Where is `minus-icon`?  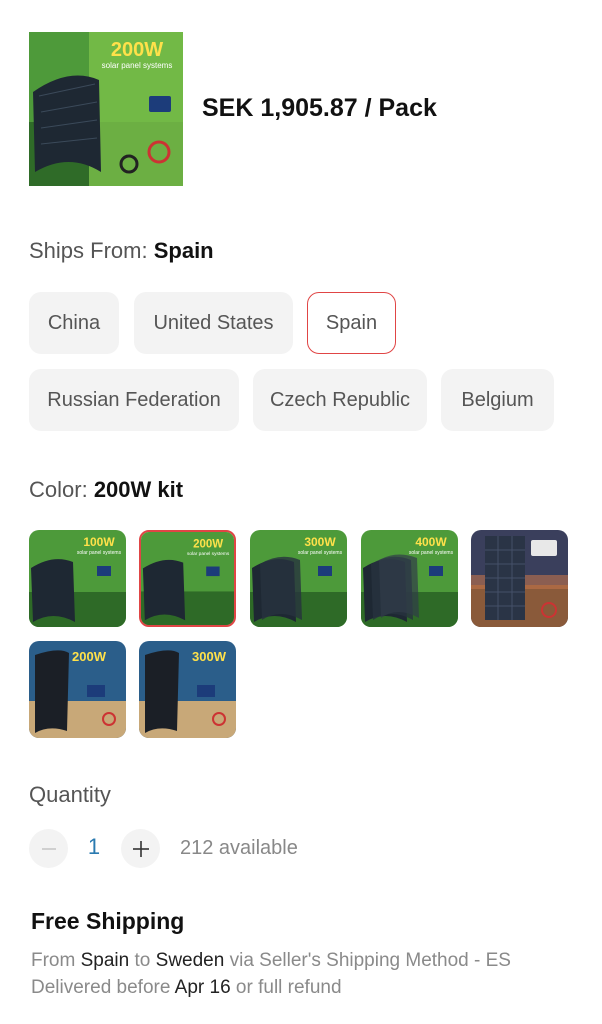
minus-icon is located at coordinates (48, 848).